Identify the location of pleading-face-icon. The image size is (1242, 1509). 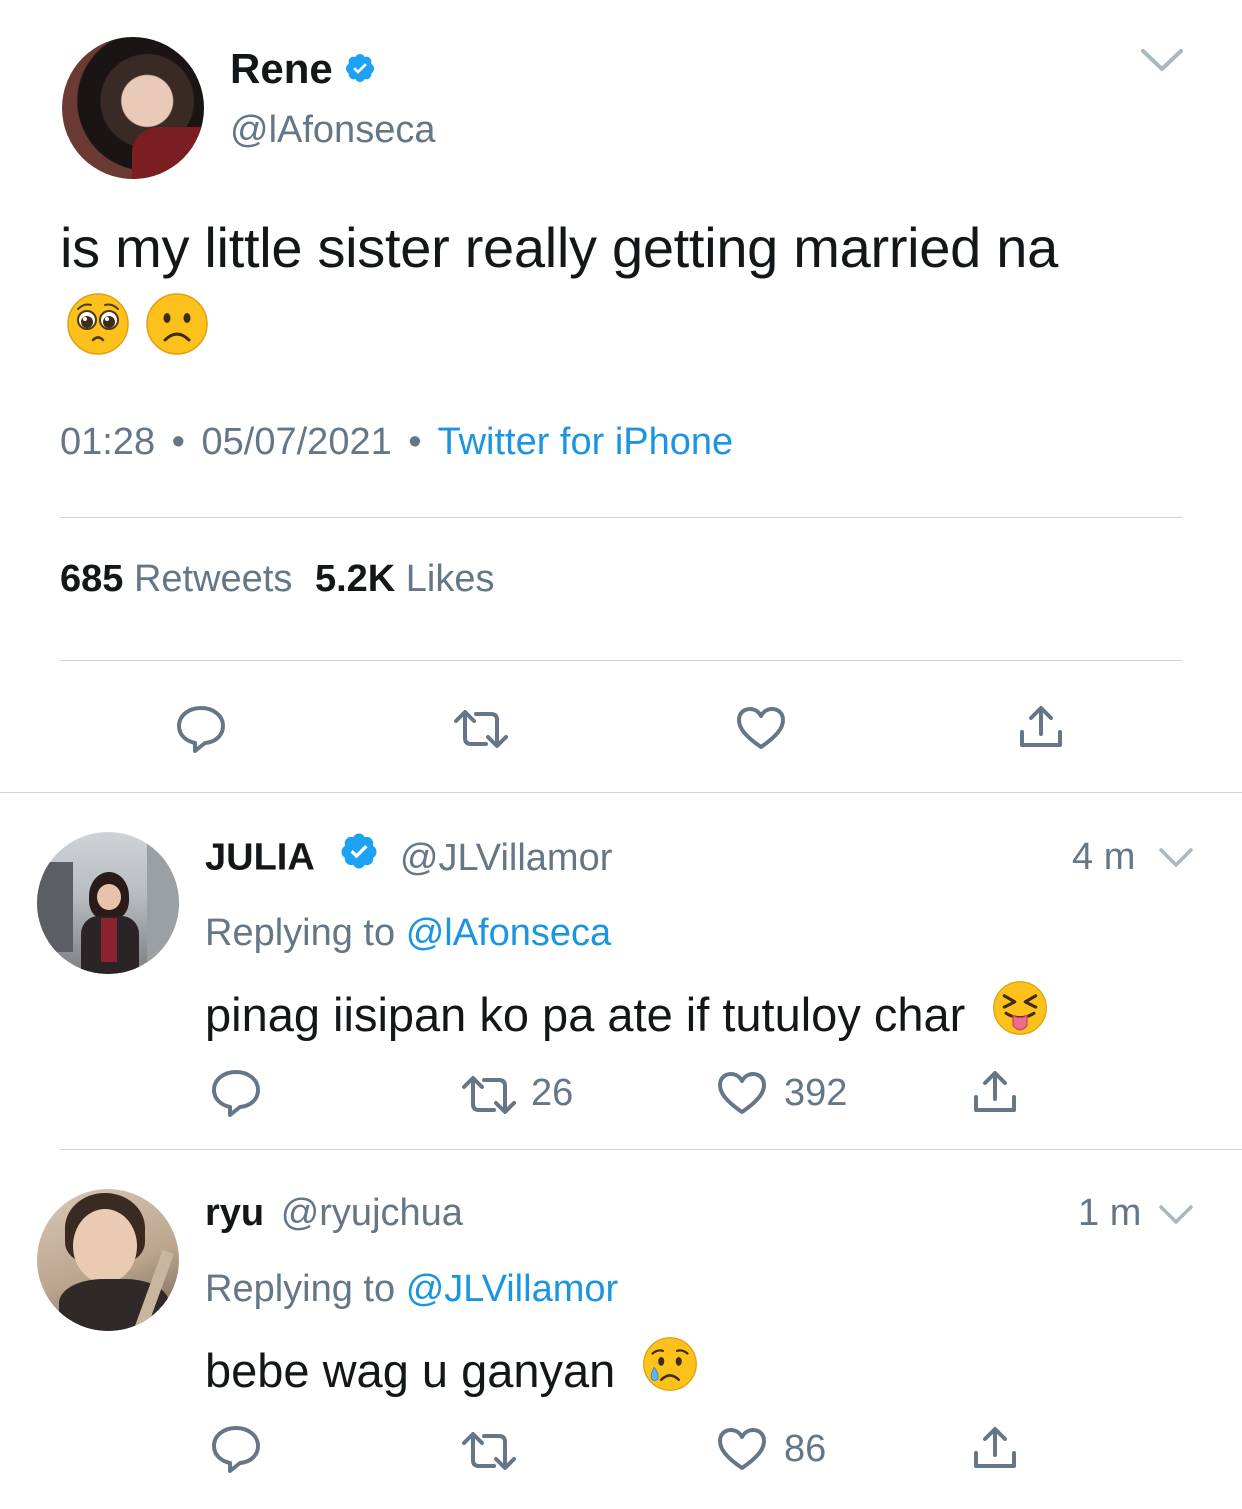
(98, 326).